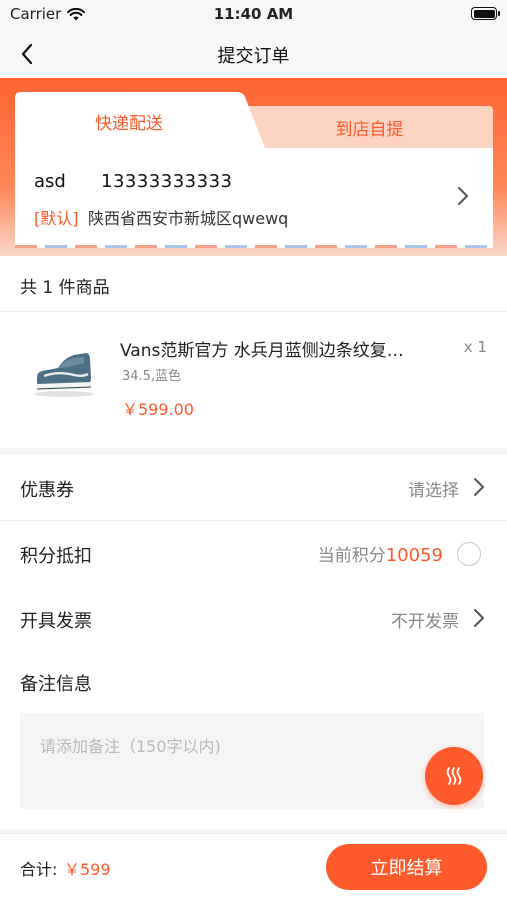 Image resolution: width=507 pixels, height=900 pixels. Describe the element at coordinates (167, 181) in the screenshot. I see `receiver-phone: 13333333333` at that location.